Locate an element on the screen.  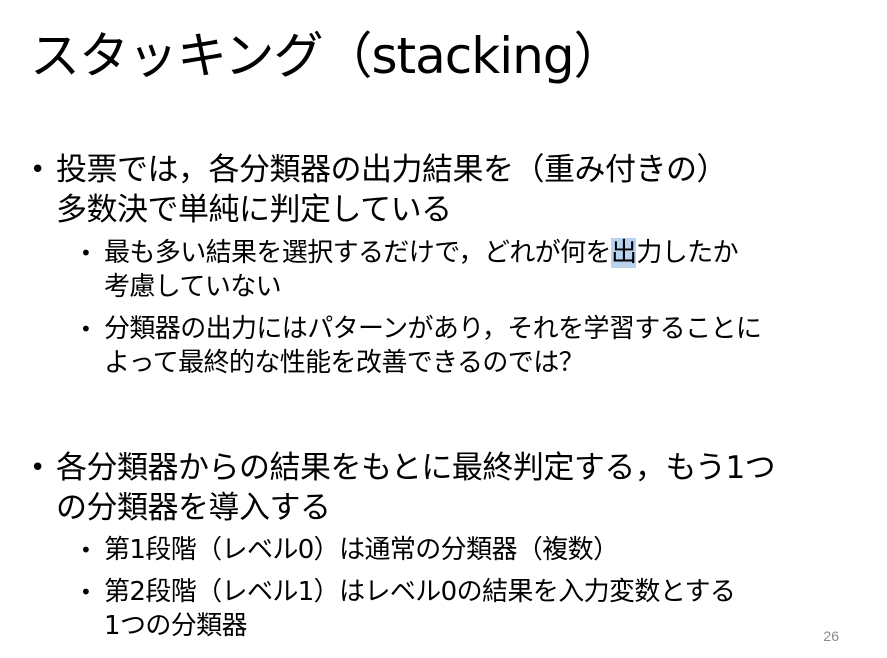
text-selection-highlight: 出 is located at coordinates (623, 253).